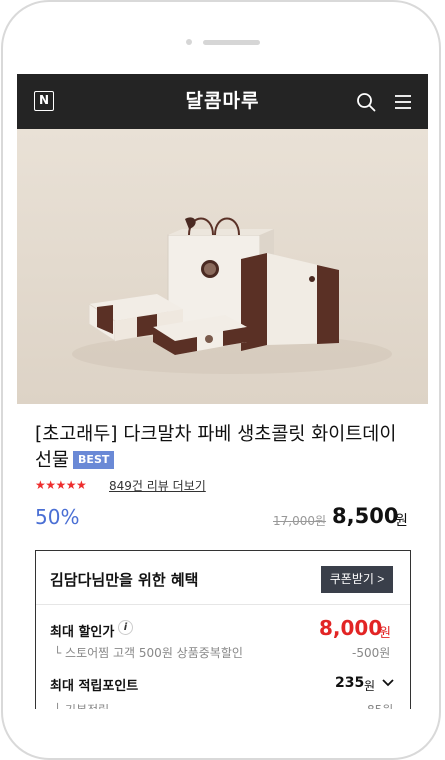  Describe the element at coordinates (157, 485) in the screenshot. I see `review-link: 849건 리뷰 더보기` at that location.